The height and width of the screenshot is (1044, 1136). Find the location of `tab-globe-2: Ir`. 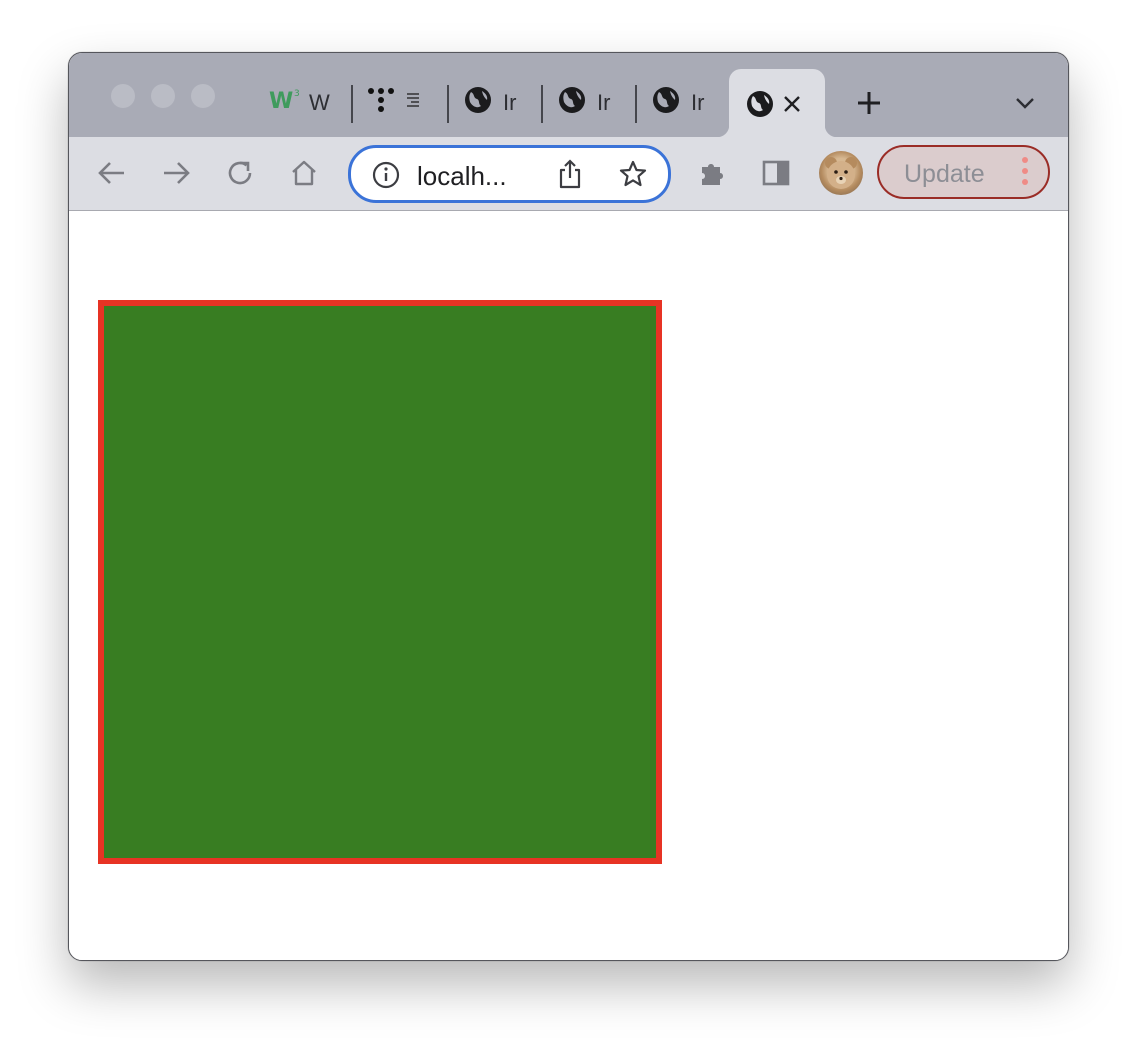

tab-globe-2: Ir is located at coordinates (597, 103).